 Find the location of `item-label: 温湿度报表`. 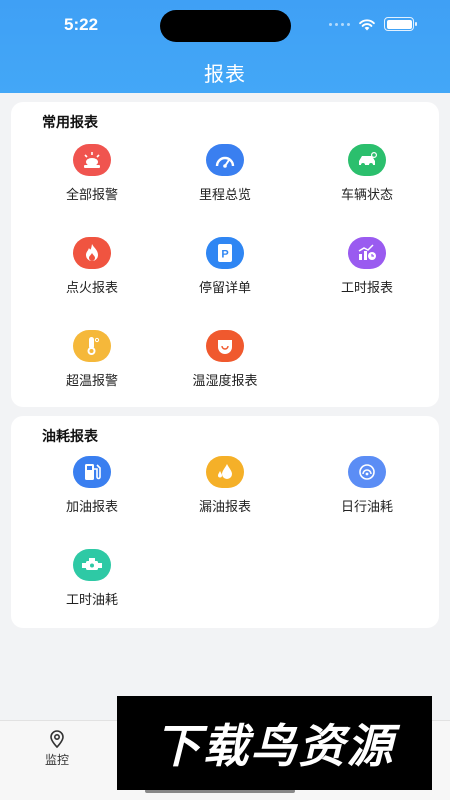

item-label: 温湿度报表 is located at coordinates (225, 380).